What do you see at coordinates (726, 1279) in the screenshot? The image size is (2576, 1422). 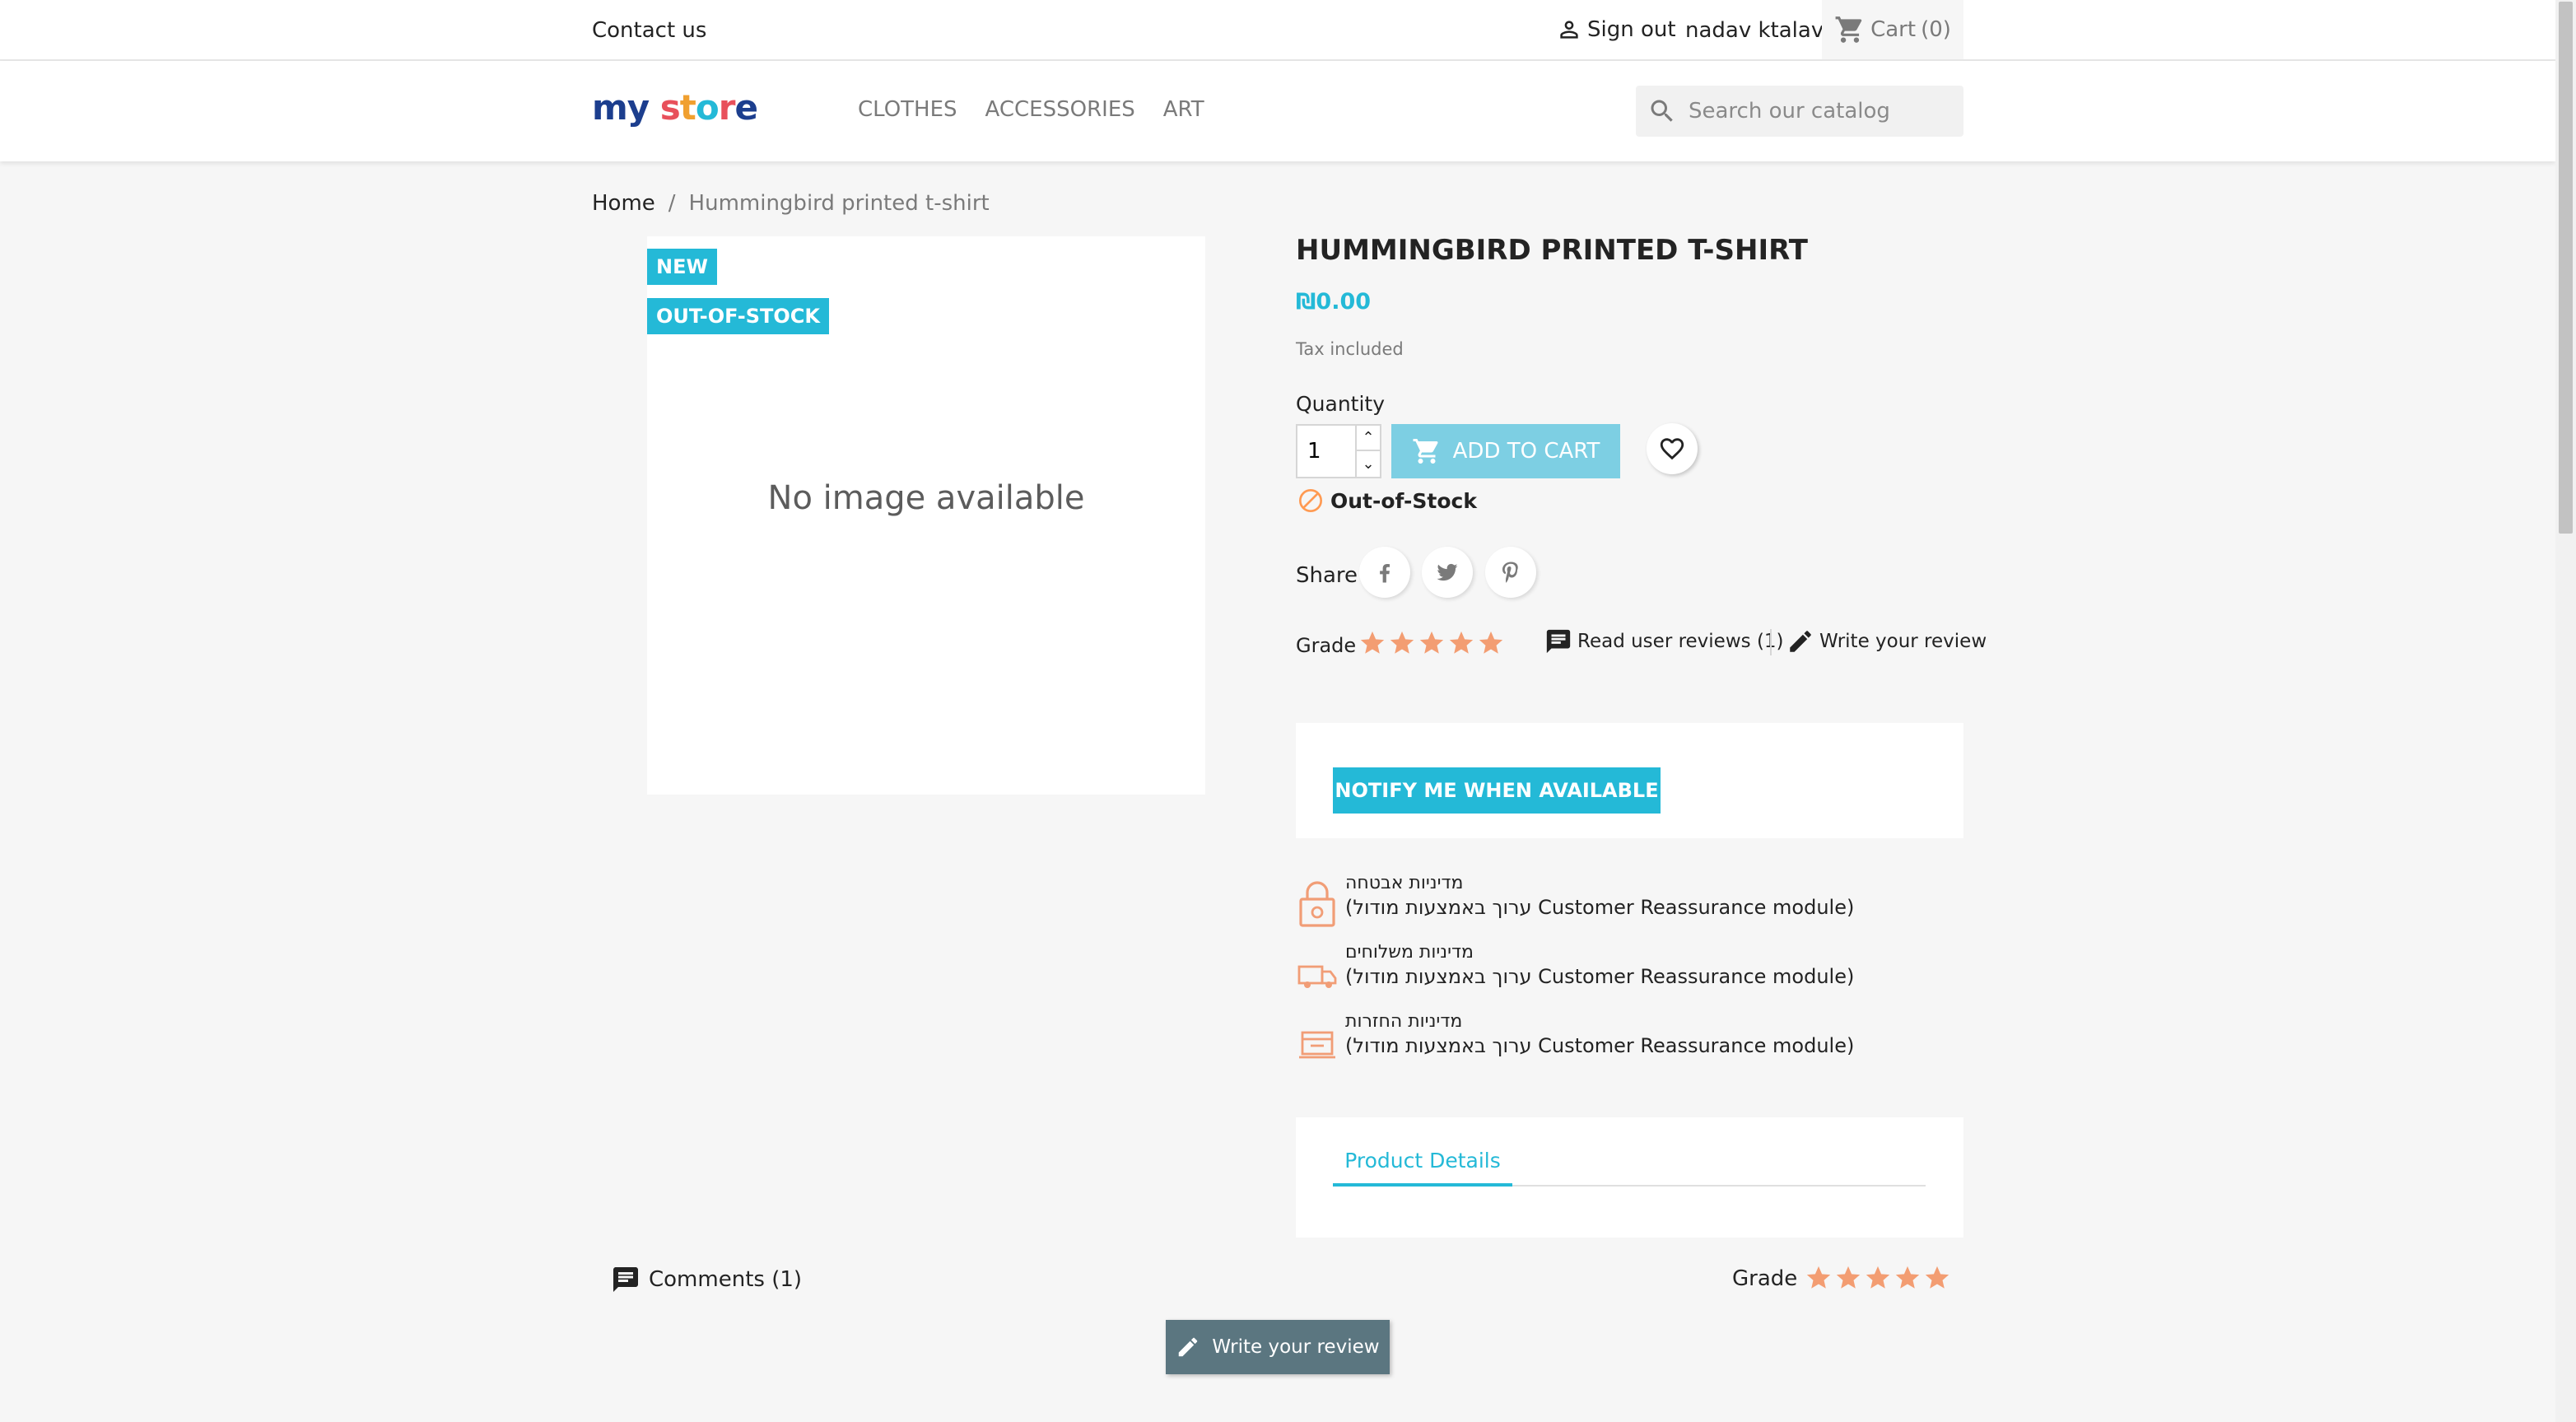 I see `comments-label: Comments (1)` at bounding box center [726, 1279].